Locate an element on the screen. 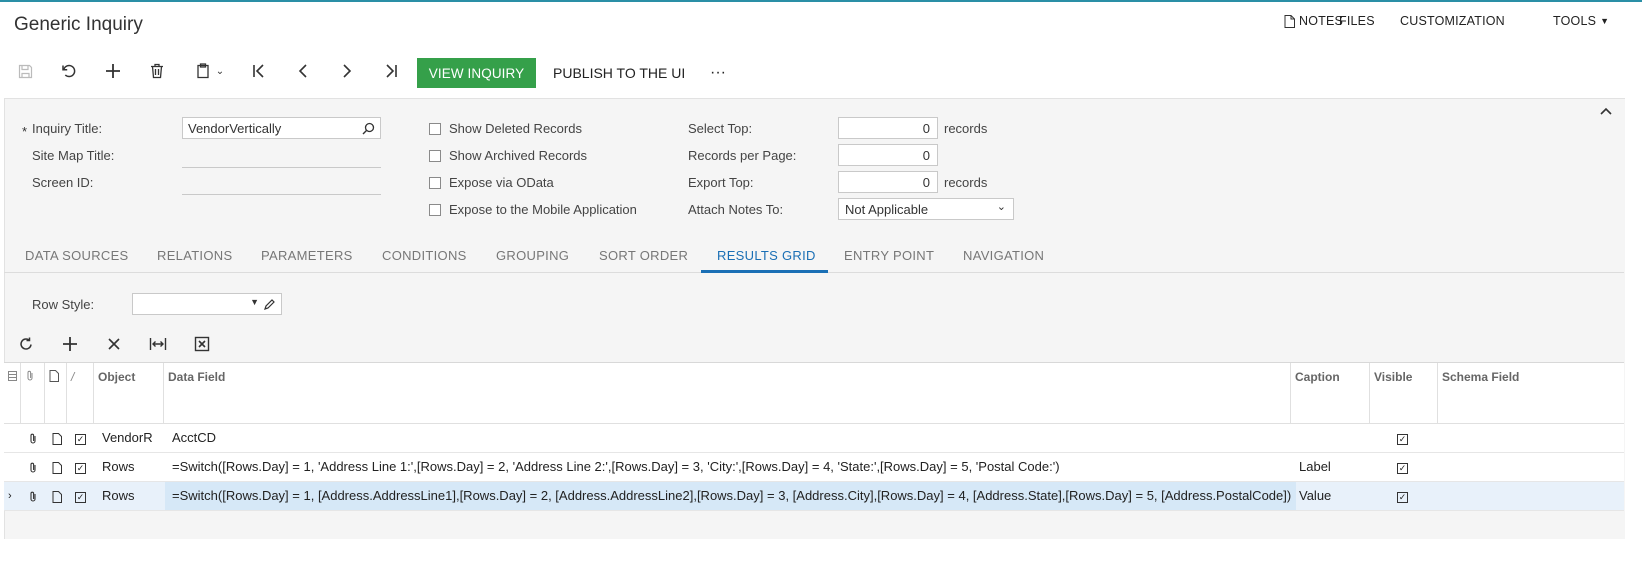  data-field-cell: AcctCD is located at coordinates (194, 438).